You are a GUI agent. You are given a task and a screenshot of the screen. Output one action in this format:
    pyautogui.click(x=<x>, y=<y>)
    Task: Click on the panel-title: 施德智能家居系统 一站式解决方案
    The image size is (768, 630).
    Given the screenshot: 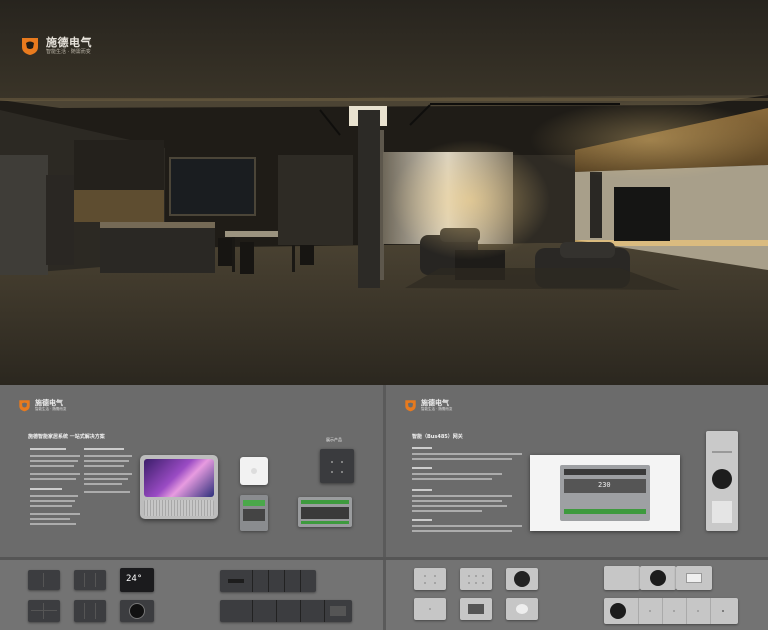 What is the action you would take?
    pyautogui.click(x=66, y=437)
    